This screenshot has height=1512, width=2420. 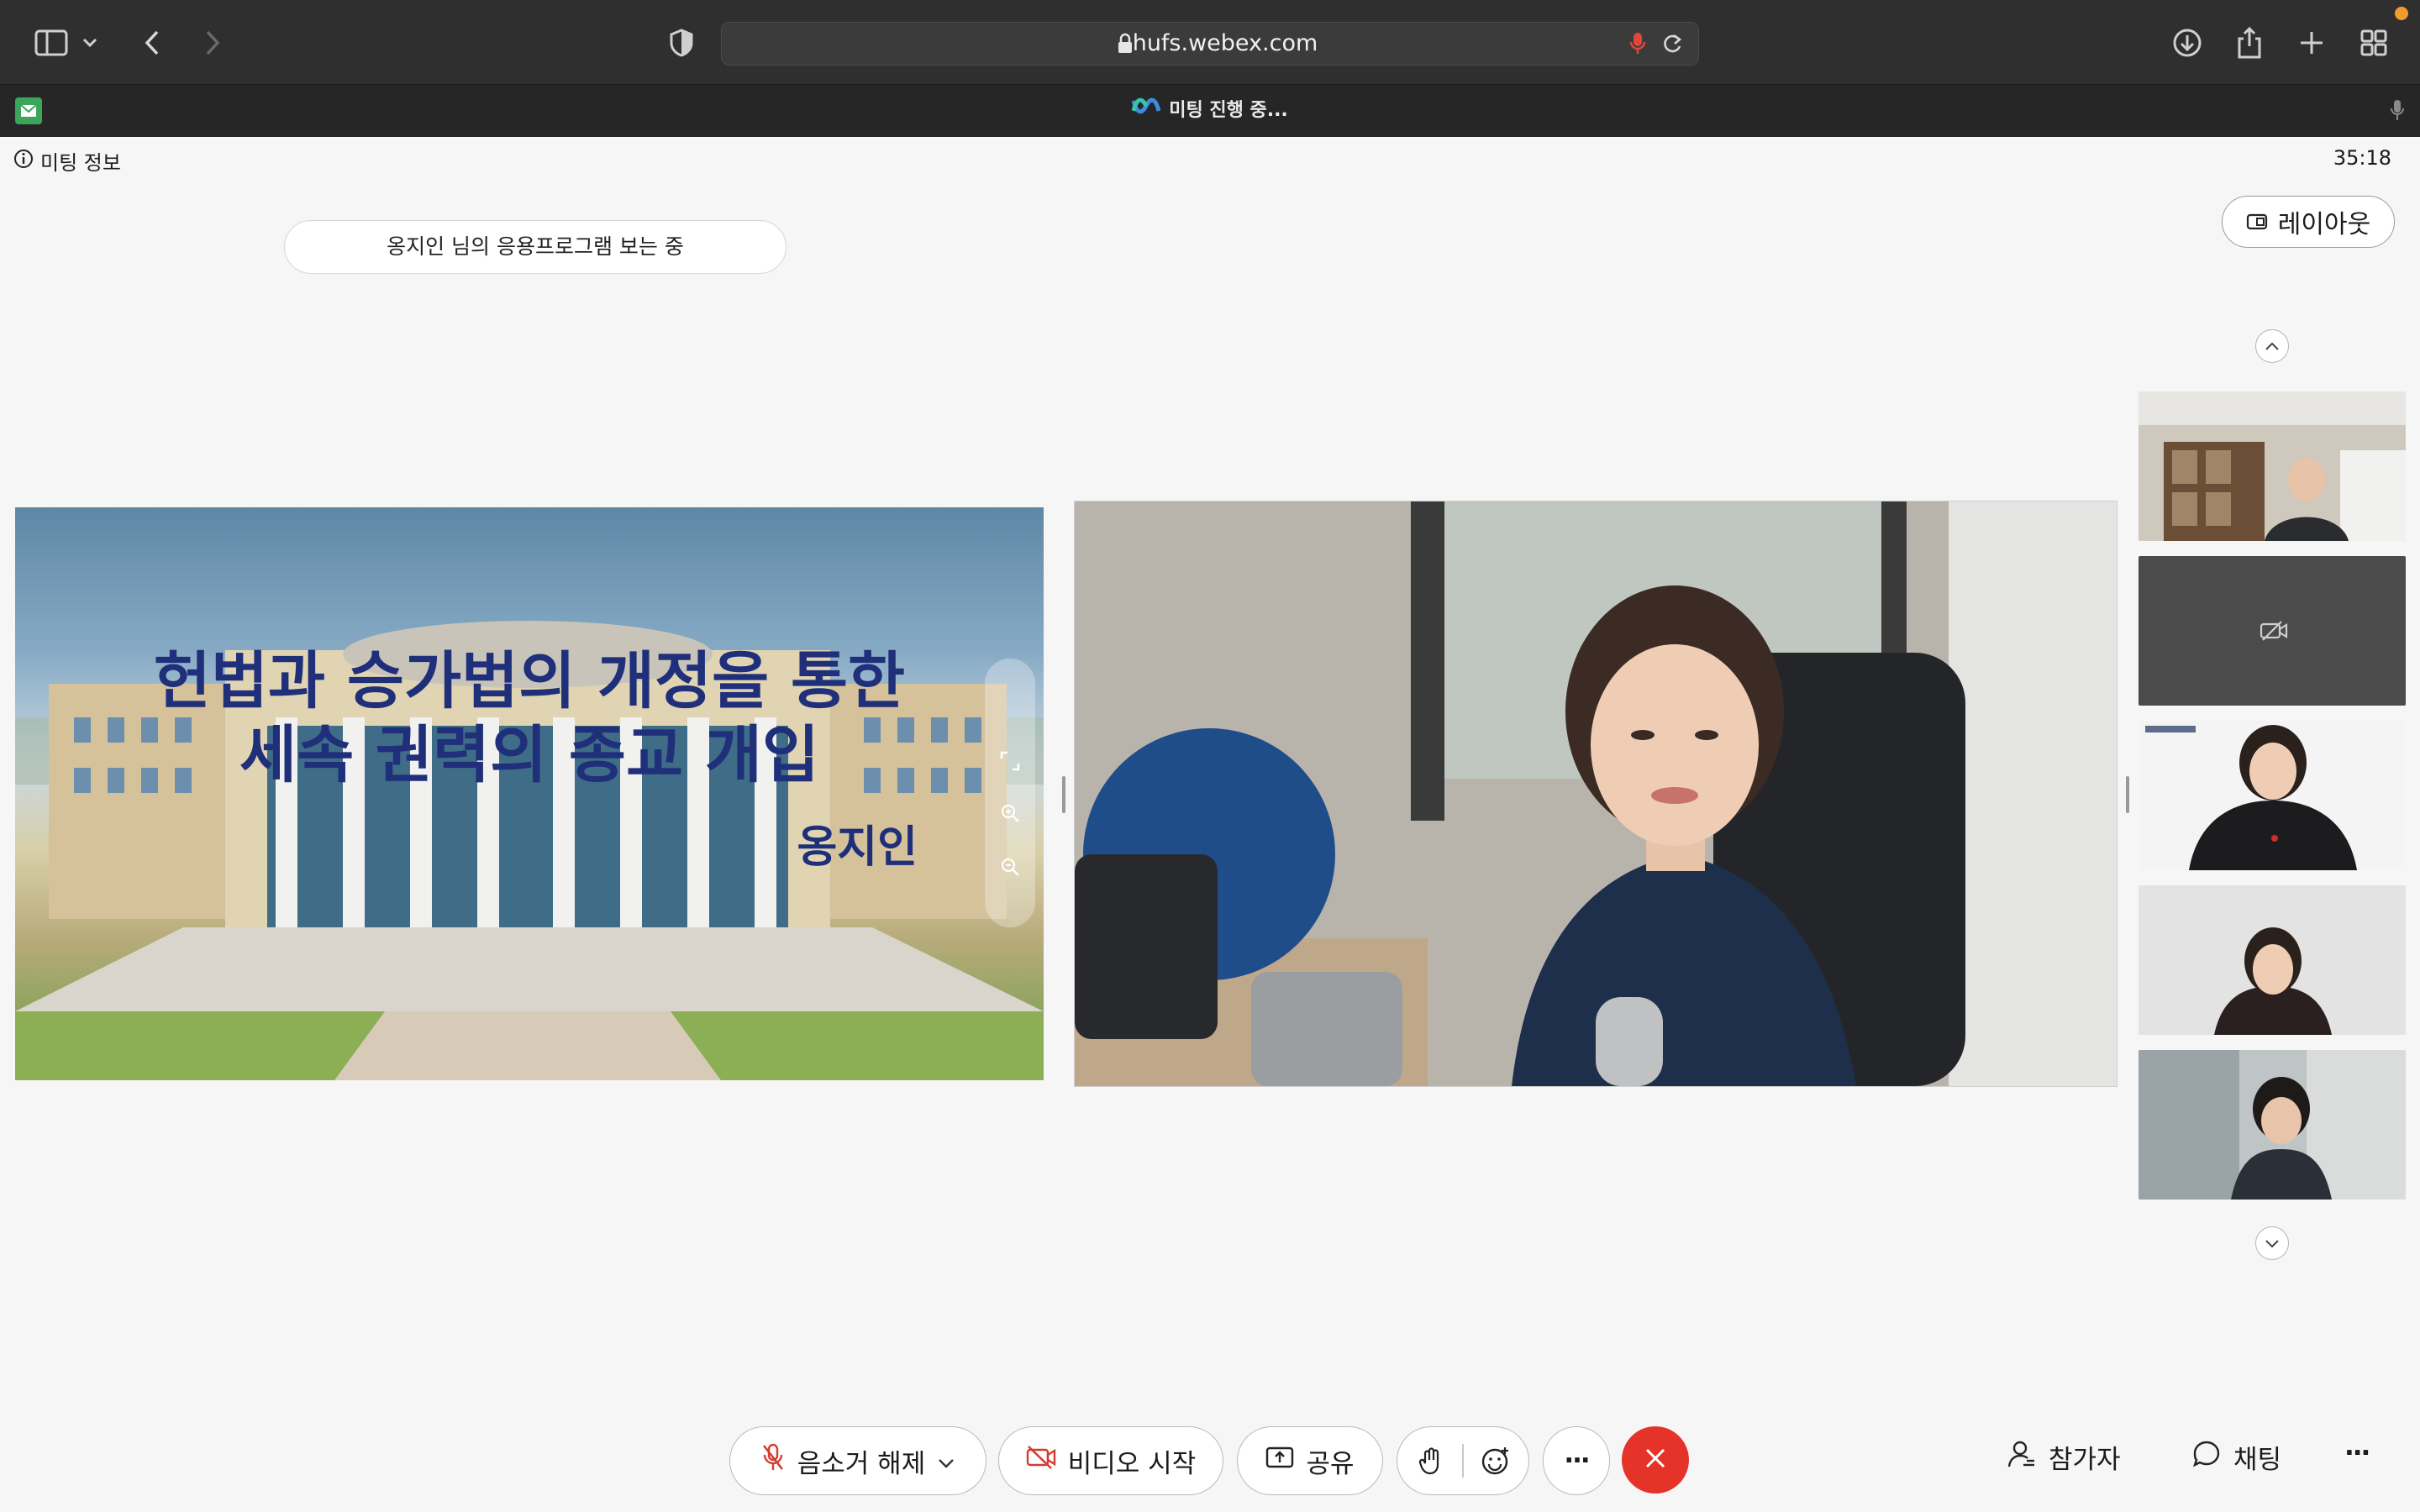 I want to click on unmute-label: 음소거 해제, so click(x=862, y=1463).